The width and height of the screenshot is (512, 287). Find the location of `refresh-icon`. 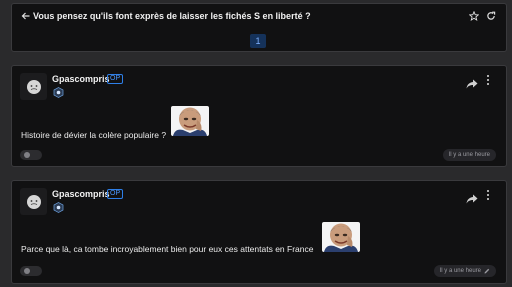

refresh-icon is located at coordinates (491, 16).